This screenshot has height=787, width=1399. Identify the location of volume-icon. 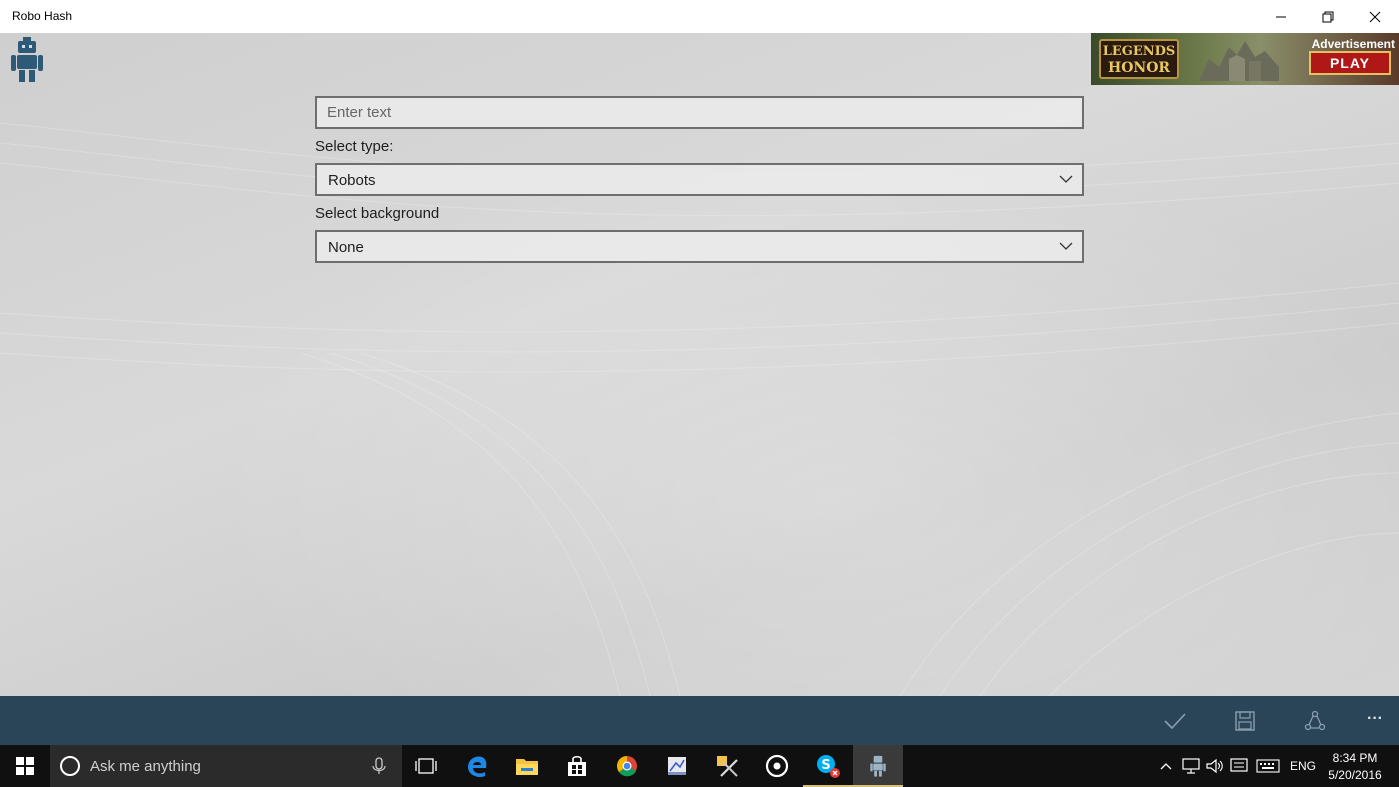
(1214, 766).